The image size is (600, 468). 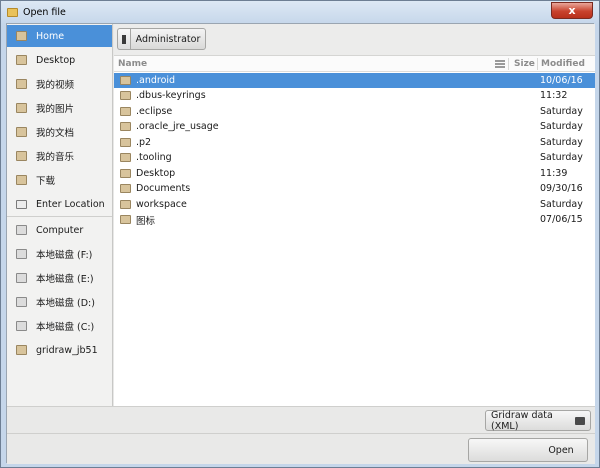 I want to click on file-modified: 10/06/16, so click(x=561, y=80).